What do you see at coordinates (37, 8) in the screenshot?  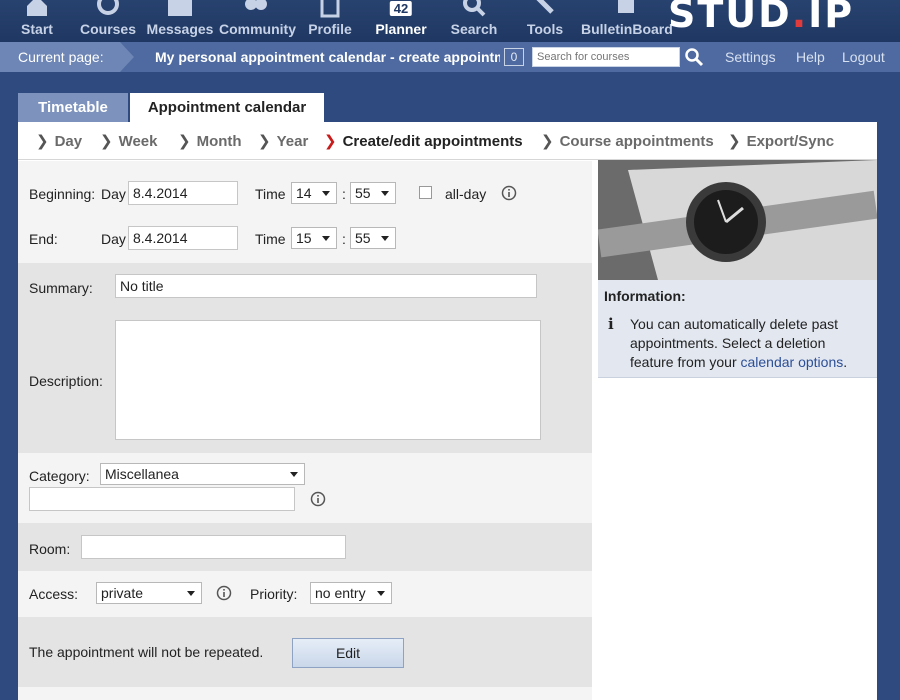 I see `home-icon` at bounding box center [37, 8].